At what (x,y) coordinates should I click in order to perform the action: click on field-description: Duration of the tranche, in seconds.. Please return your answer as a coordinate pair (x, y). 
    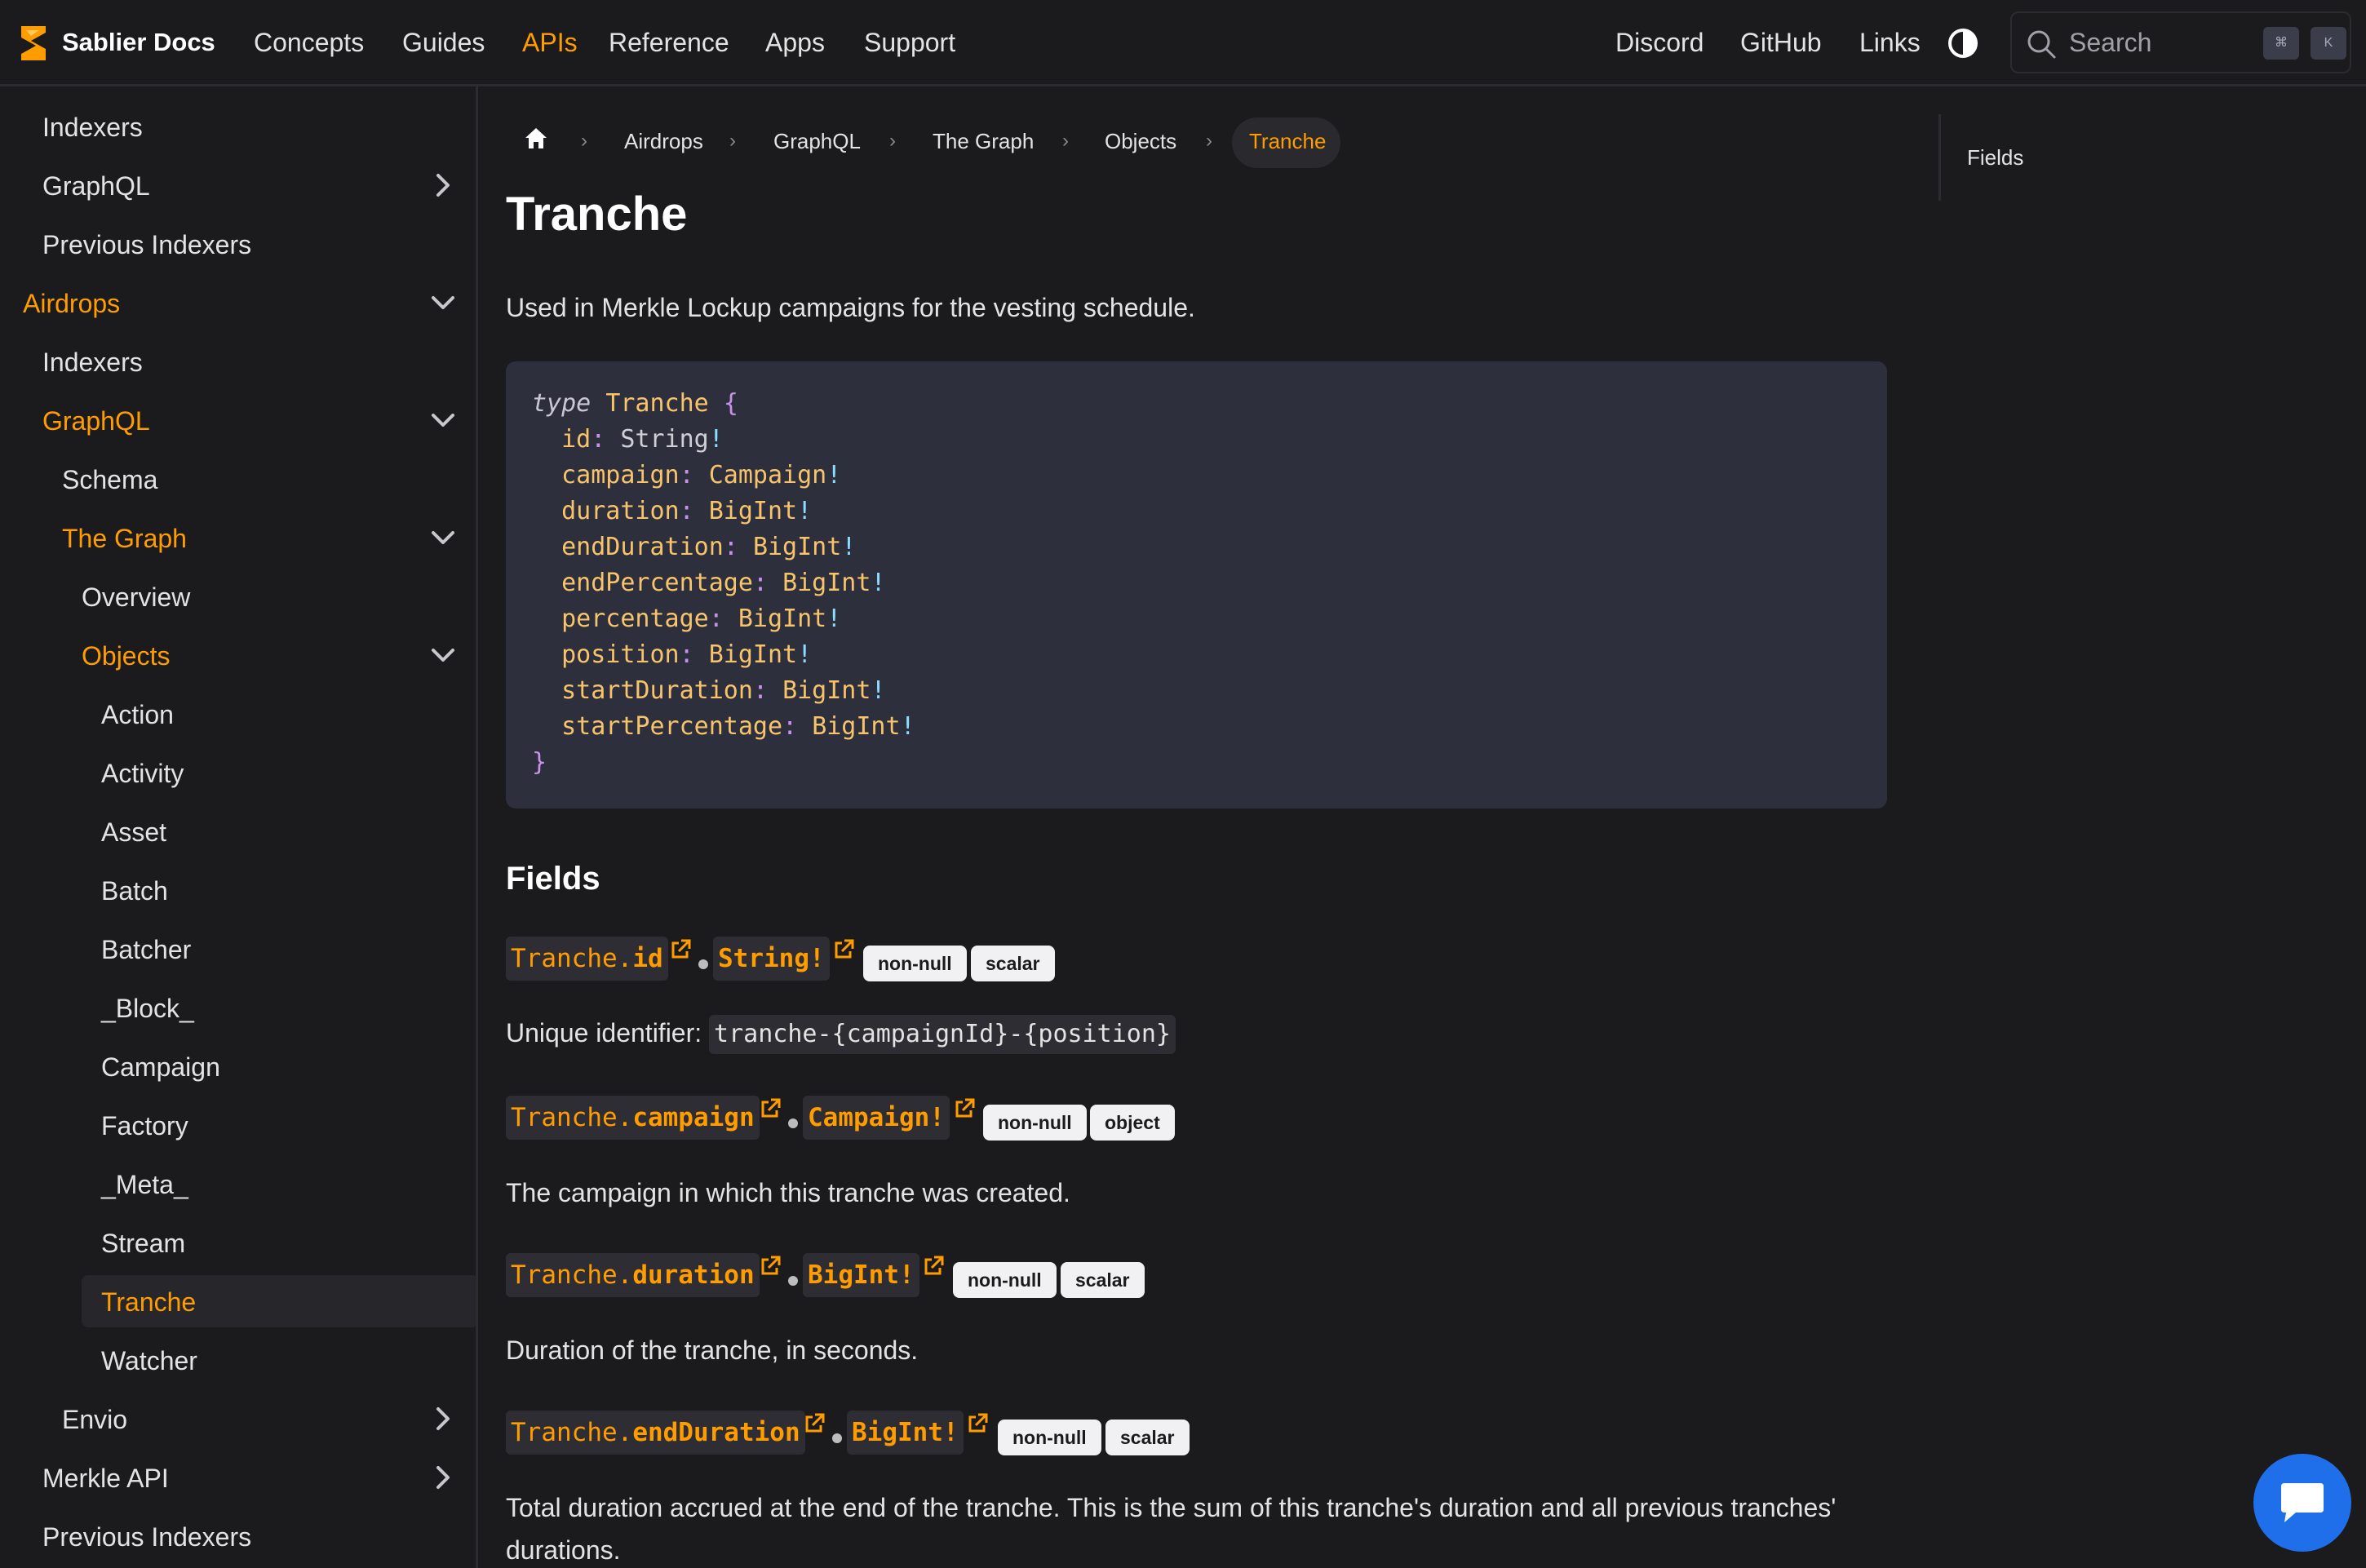
    Looking at the image, I should click on (712, 1350).